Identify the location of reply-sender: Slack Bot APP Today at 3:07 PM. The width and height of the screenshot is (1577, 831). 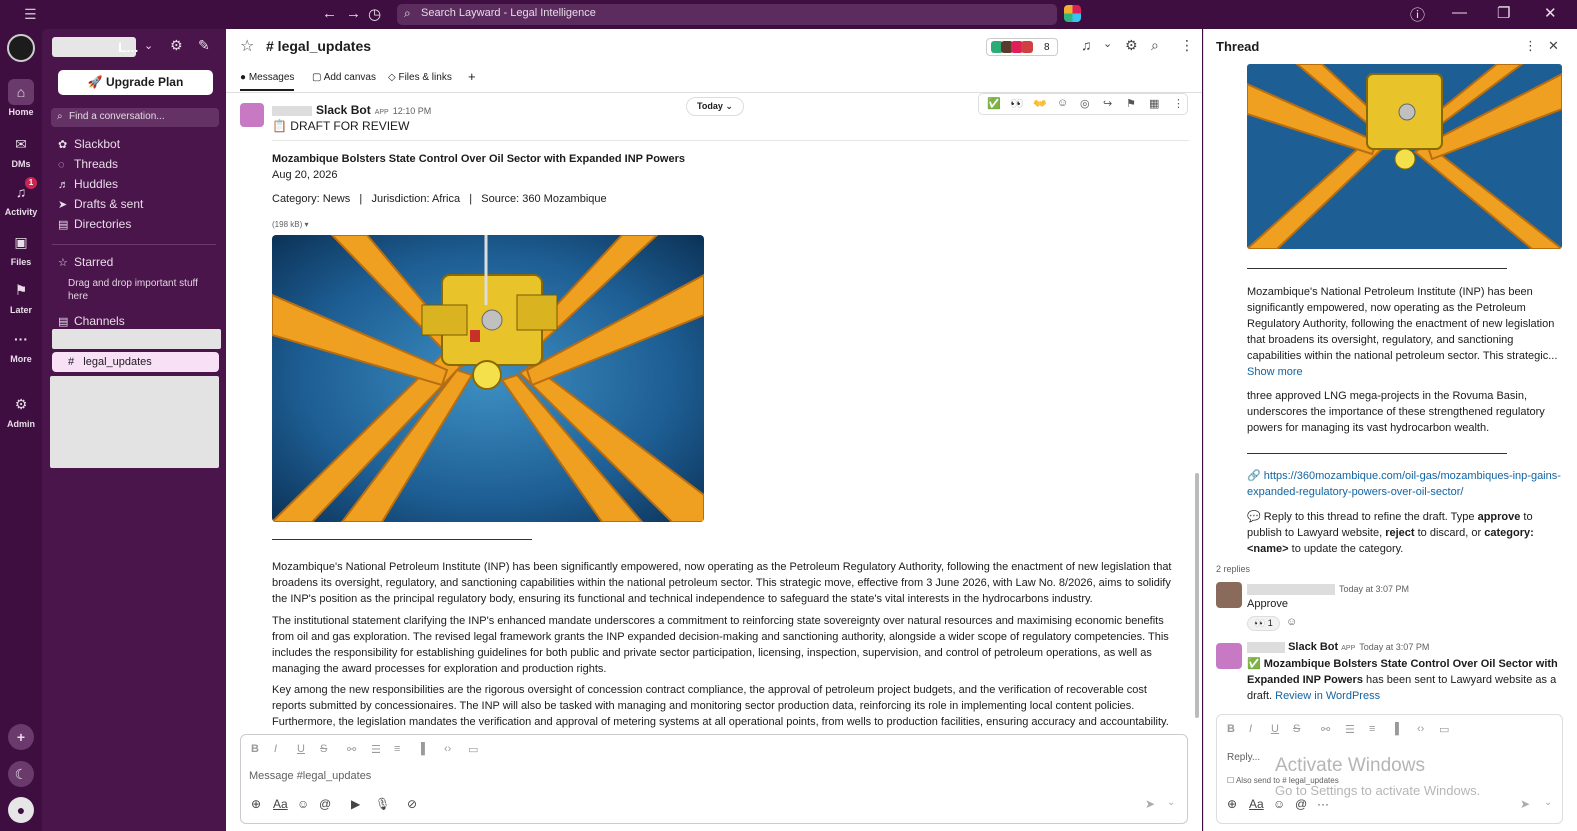
(1338, 647).